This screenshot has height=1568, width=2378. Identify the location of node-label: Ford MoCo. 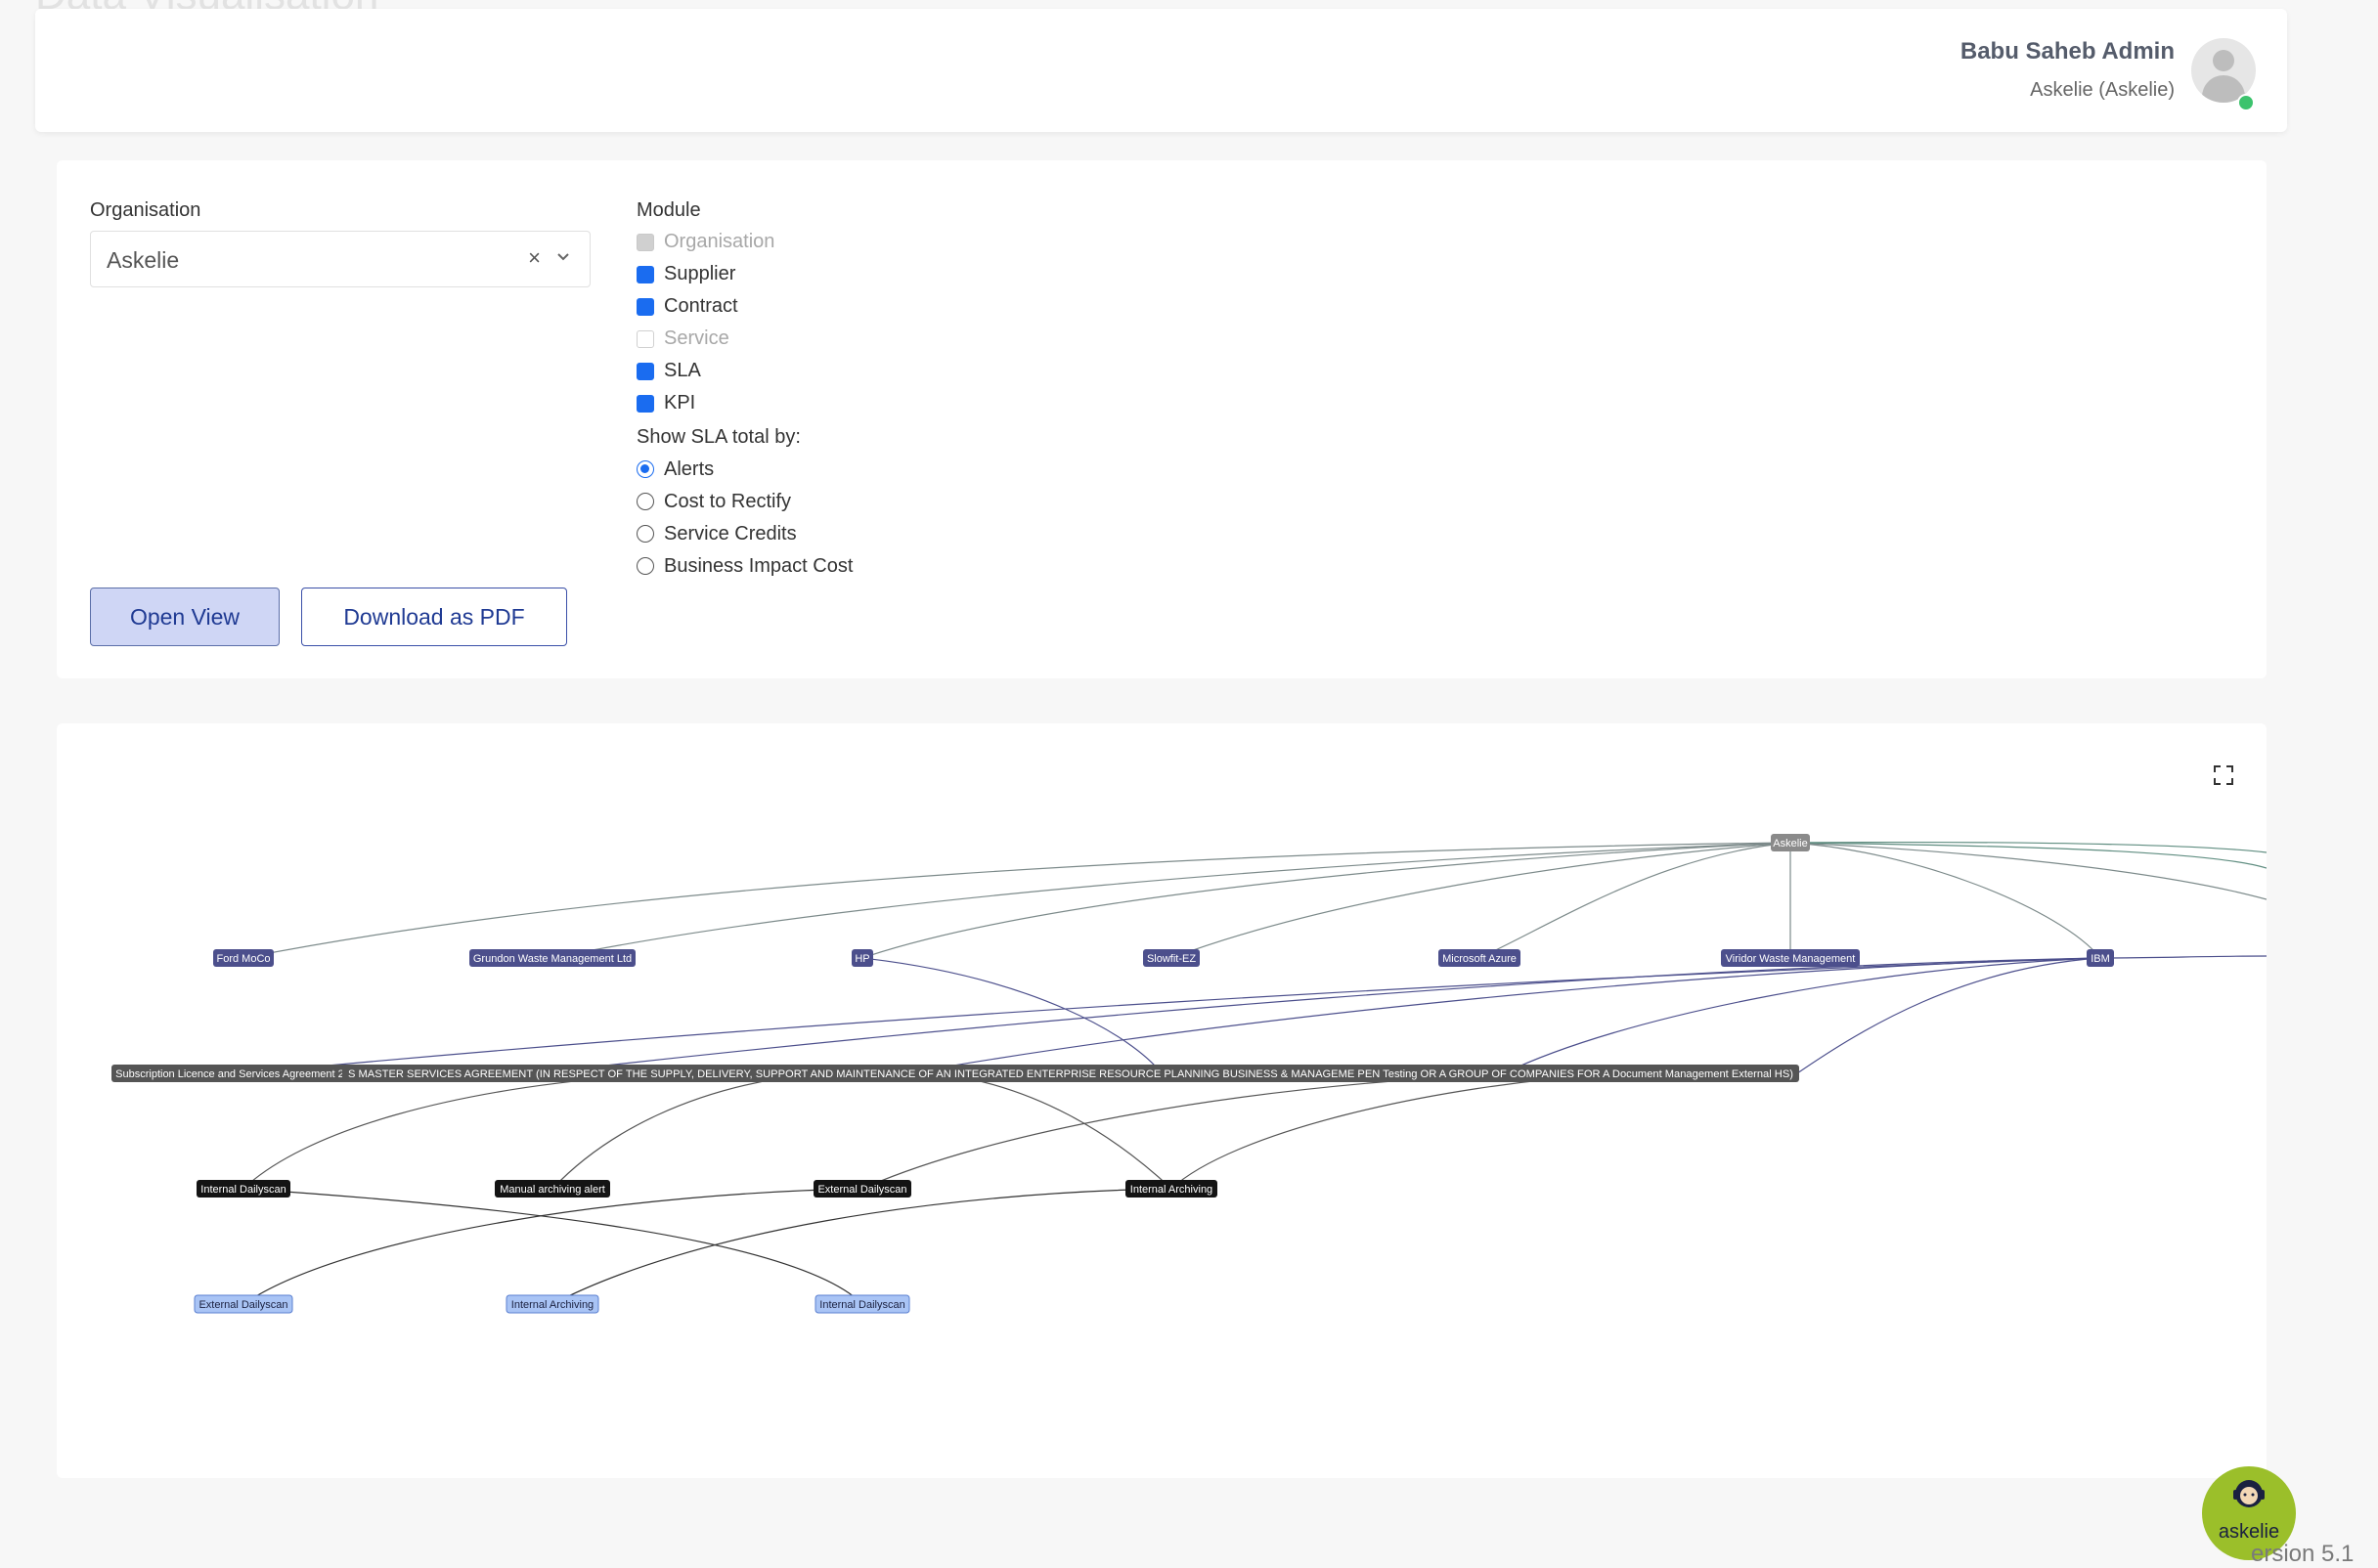
(243, 959).